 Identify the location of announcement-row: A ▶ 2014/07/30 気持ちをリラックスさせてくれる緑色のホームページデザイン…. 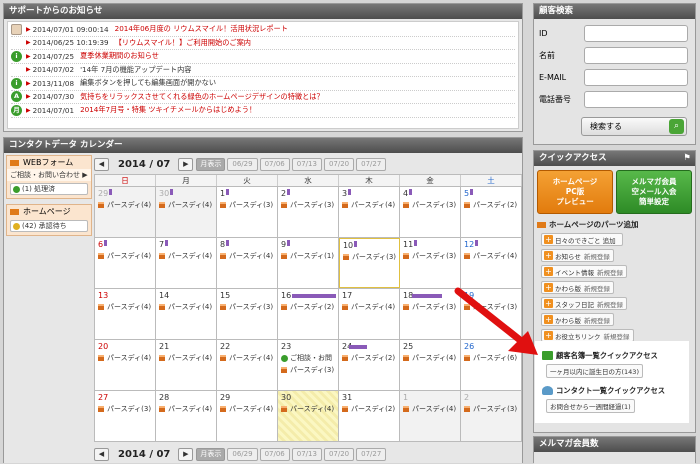
(263, 97).